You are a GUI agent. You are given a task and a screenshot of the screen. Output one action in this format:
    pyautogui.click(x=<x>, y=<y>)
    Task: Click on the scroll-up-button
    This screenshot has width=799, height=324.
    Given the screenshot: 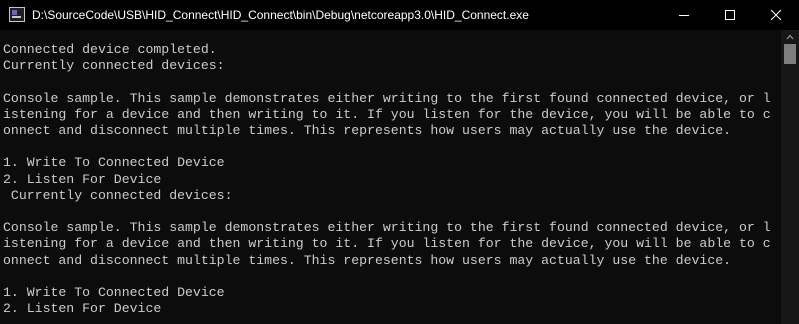 What is the action you would take?
    pyautogui.click(x=790, y=37)
    